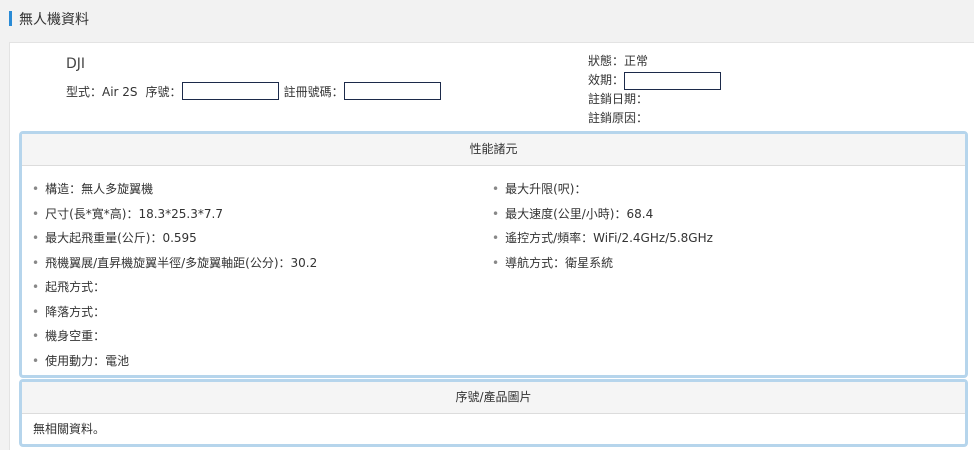 The image size is (974, 450). Describe the element at coordinates (493, 150) in the screenshot. I see `performance-heading: 性能諸元` at that location.